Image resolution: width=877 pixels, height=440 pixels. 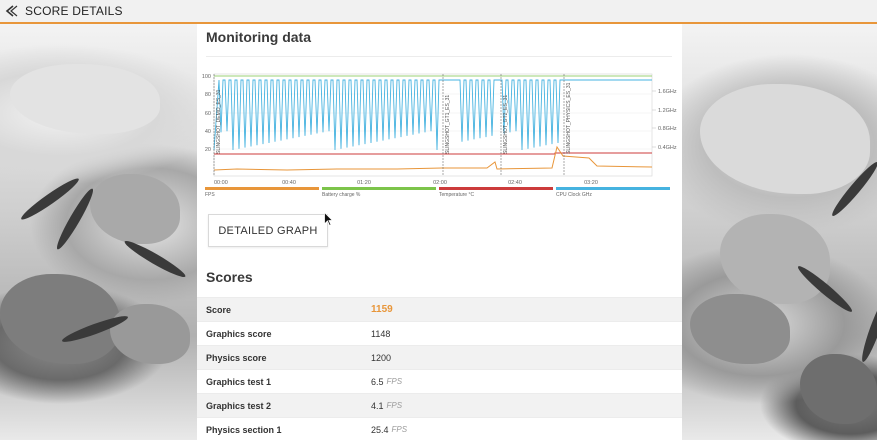 I want to click on legend-item: Battery charge %, so click(x=380, y=192).